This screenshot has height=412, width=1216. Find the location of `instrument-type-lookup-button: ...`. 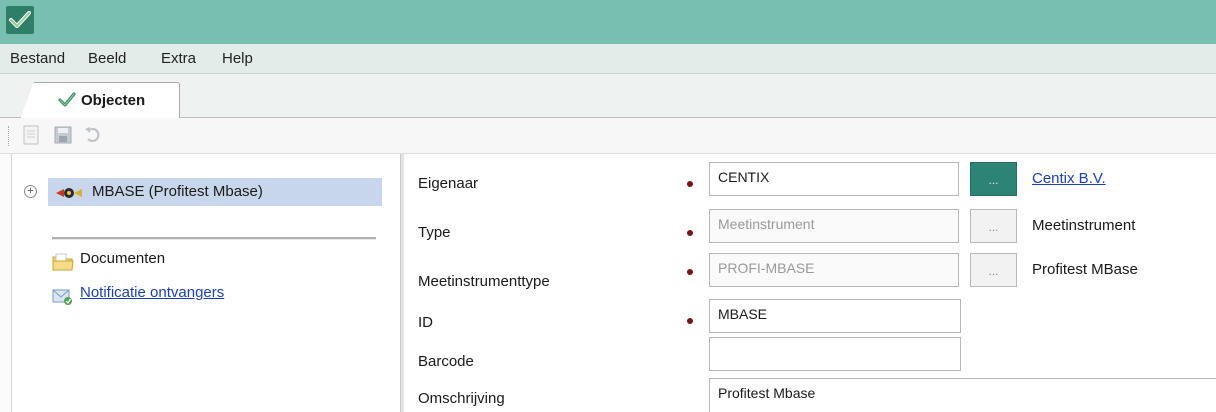

instrument-type-lookup-button: ... is located at coordinates (993, 270).